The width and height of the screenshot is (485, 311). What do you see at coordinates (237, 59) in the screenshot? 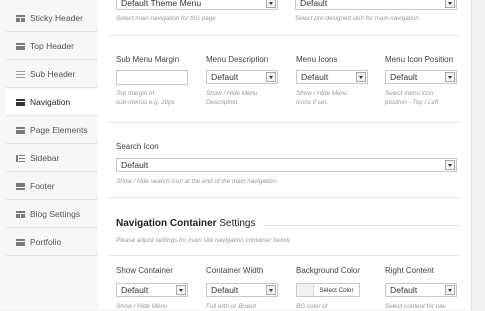
I see `menu-description-label: Menu Description` at bounding box center [237, 59].